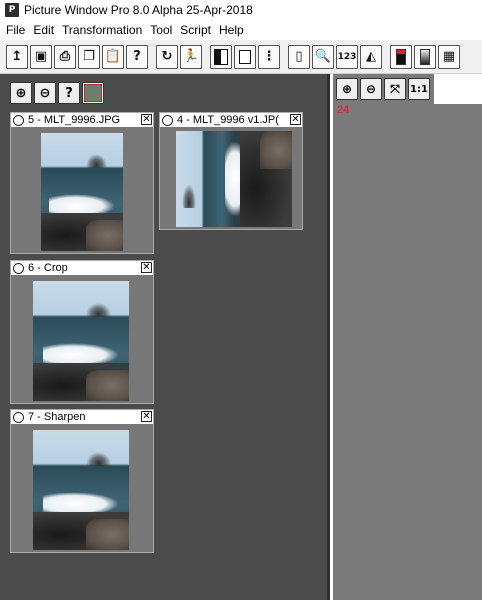 This screenshot has width=482, height=600. I want to click on color-gradient-icon, so click(401, 56).